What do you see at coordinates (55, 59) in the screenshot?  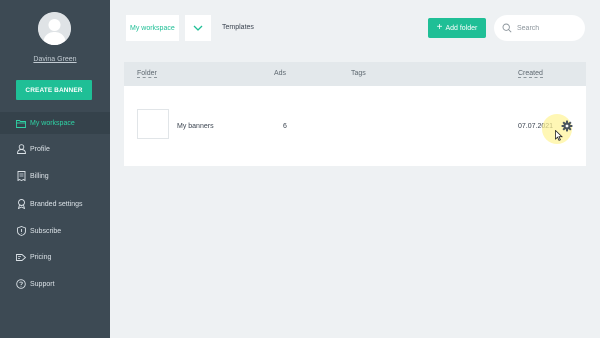 I see `user-name-link: Davina Green` at bounding box center [55, 59].